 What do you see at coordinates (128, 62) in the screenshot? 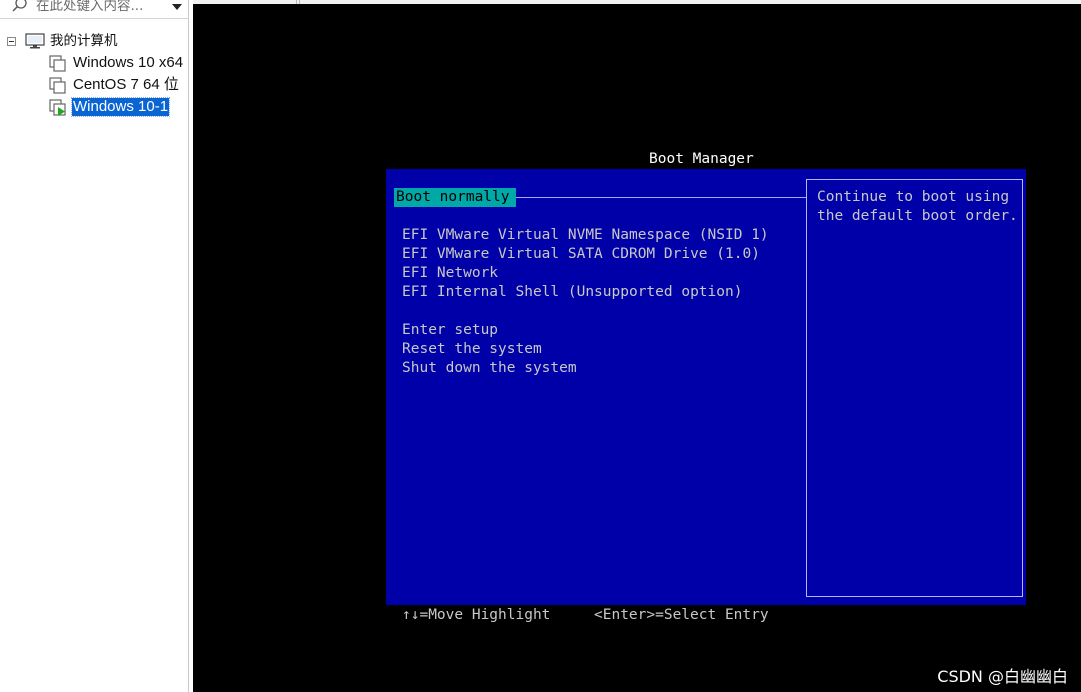
I see `vm-item-label: Windows 10 x64` at bounding box center [128, 62].